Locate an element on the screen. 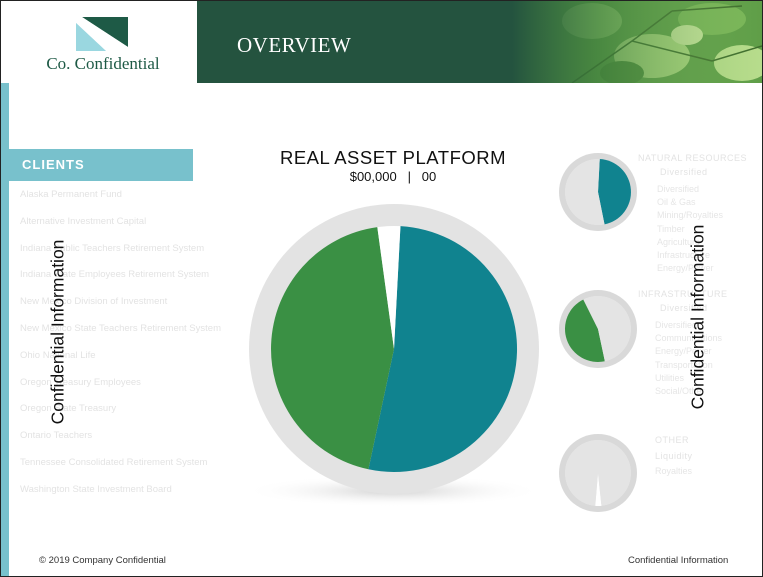 The height and width of the screenshot is (577, 763). list-item: Oil & Gas is located at coordinates (676, 202).